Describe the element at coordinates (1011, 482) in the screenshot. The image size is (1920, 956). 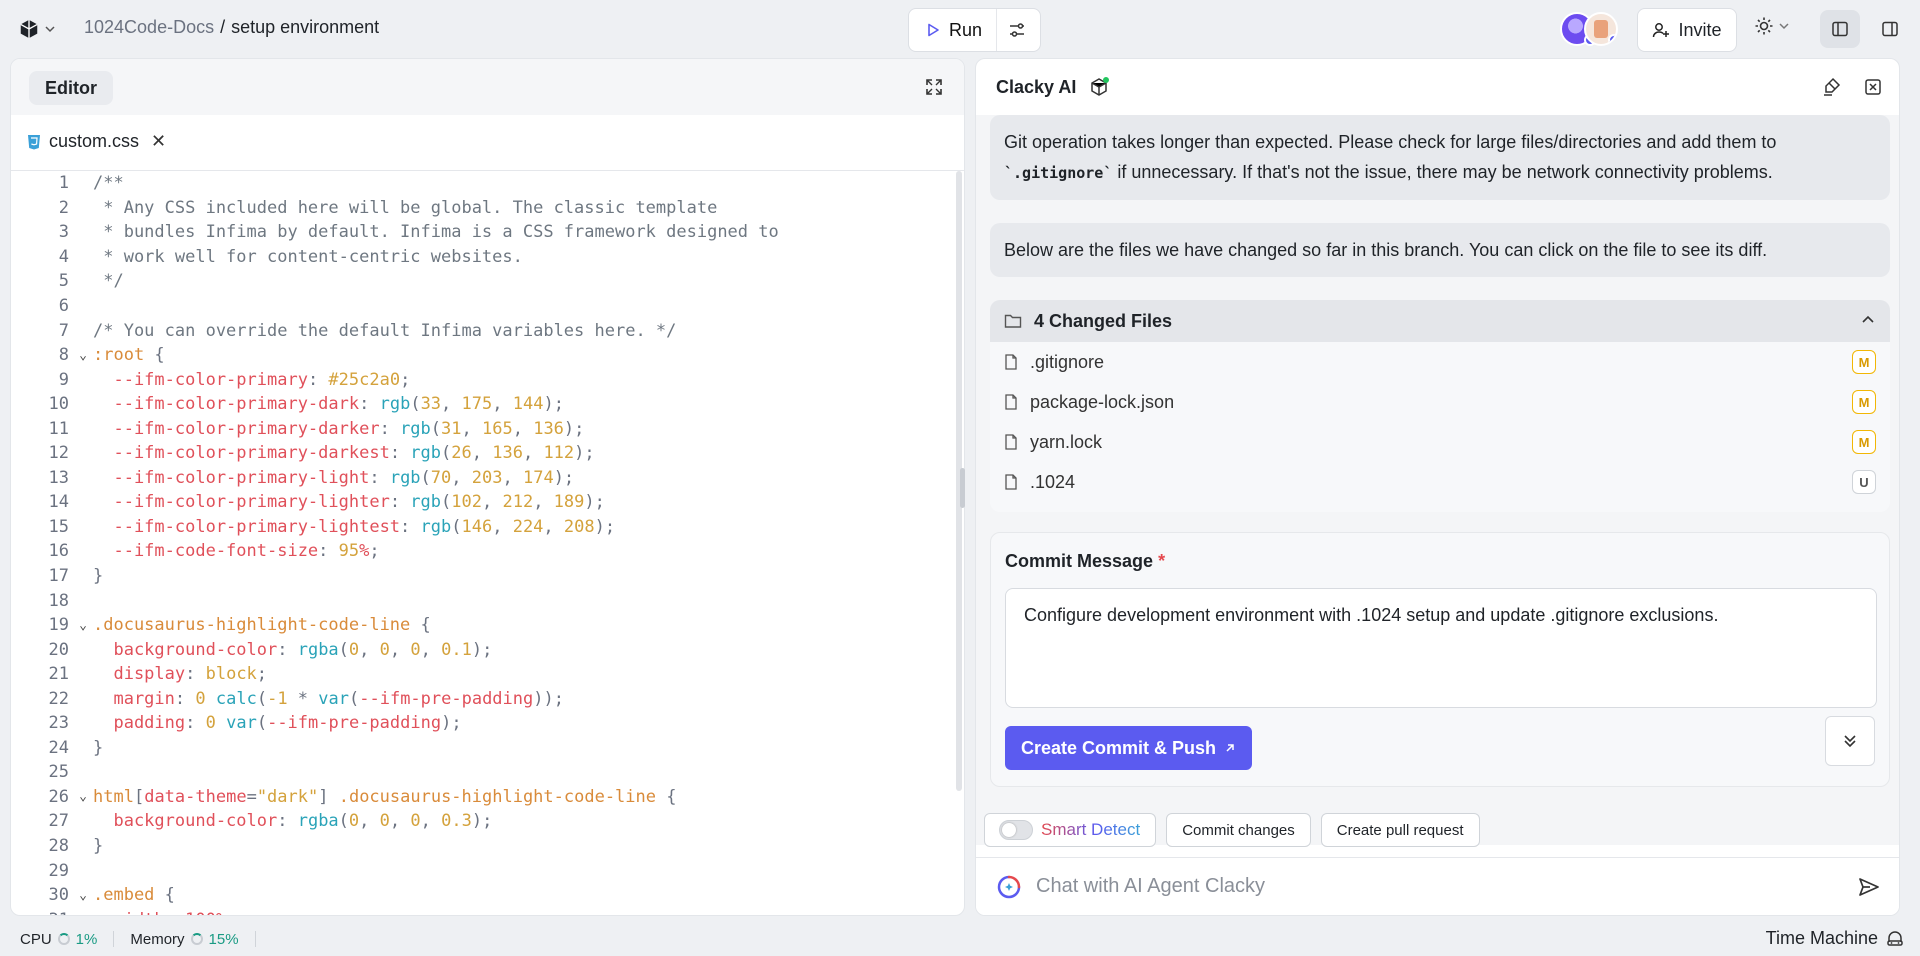
I see `file-icon` at that location.